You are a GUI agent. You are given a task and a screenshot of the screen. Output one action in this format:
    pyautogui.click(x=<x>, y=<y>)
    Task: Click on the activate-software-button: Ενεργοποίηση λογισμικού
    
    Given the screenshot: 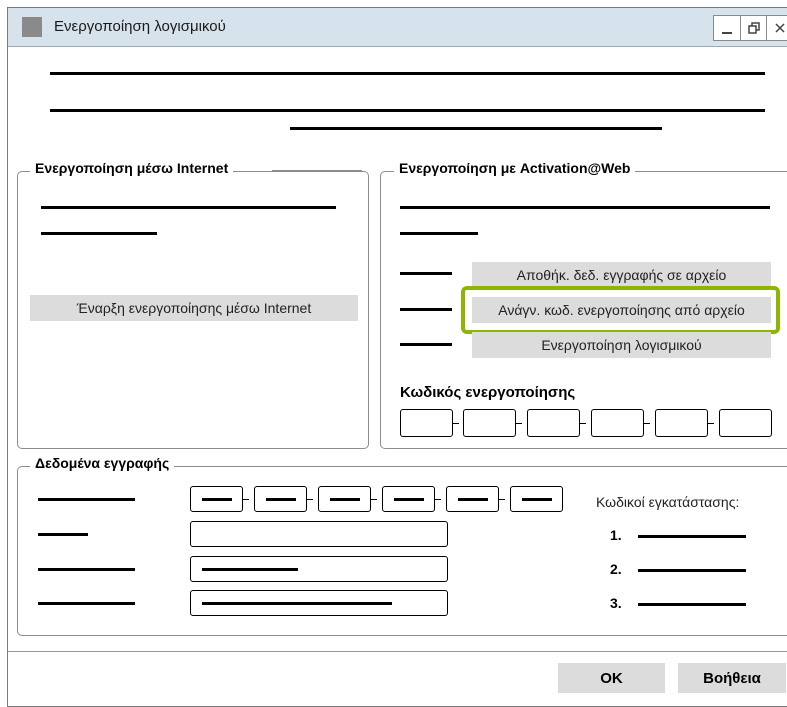 What is the action you would take?
    pyautogui.click(x=621, y=345)
    